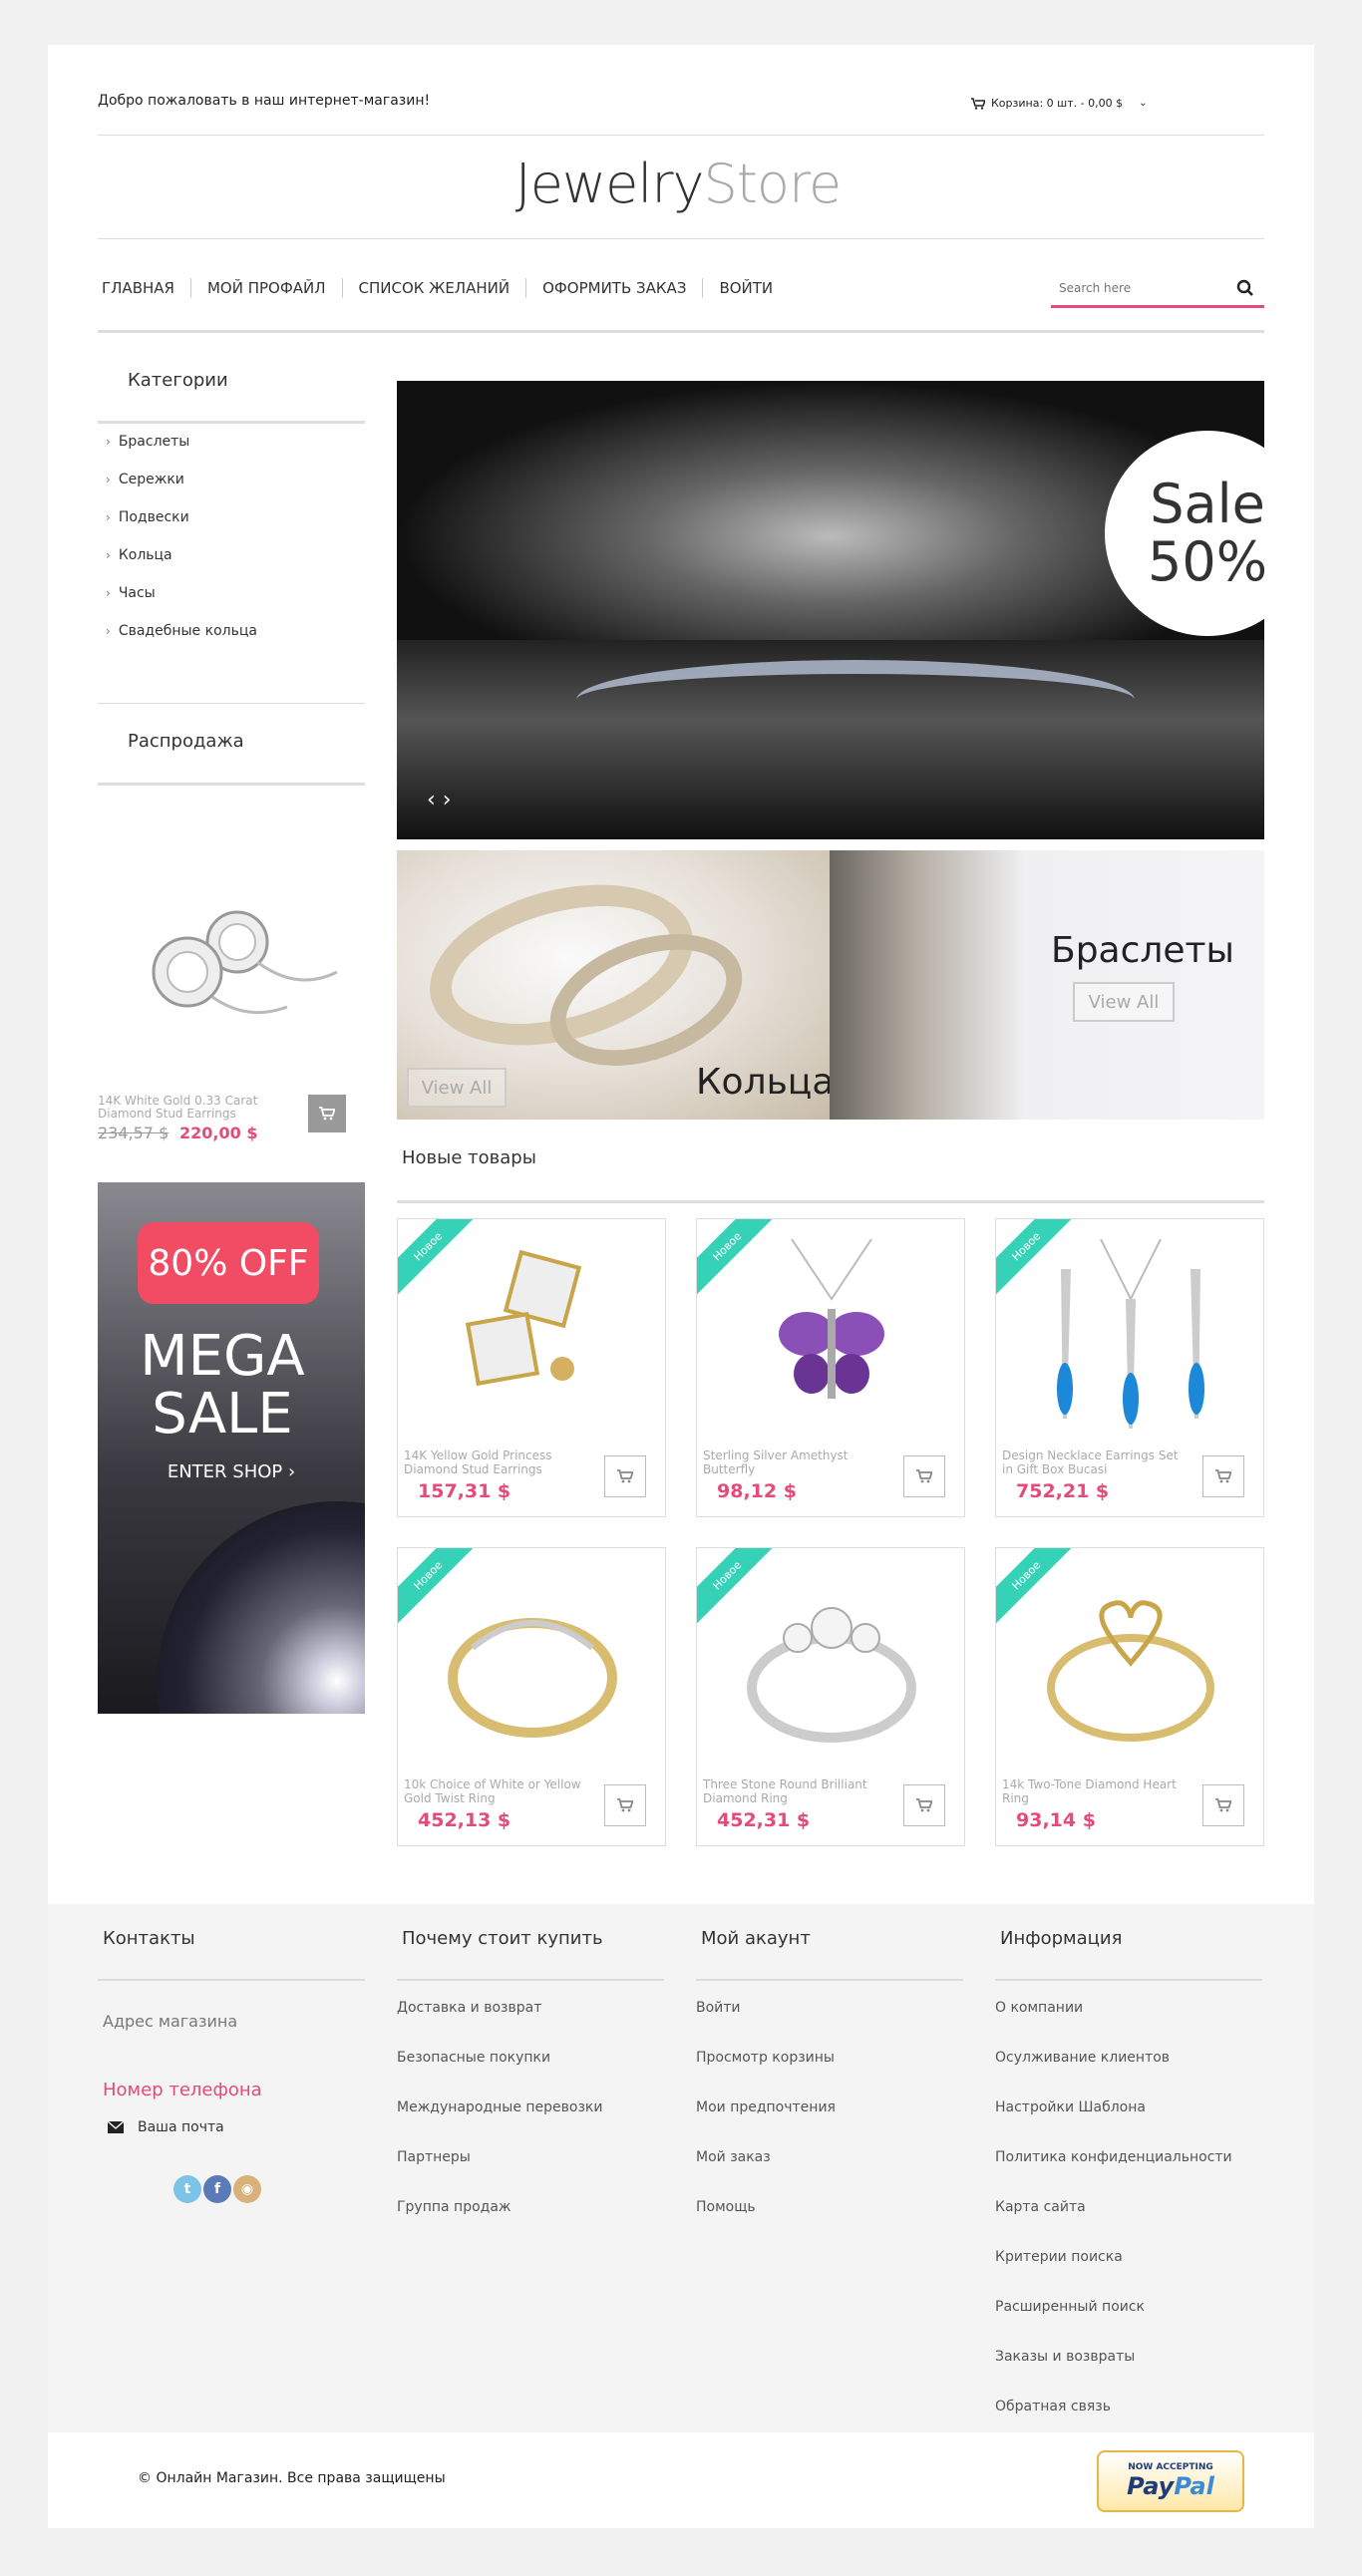  I want to click on facebook-icon: f, so click(217, 2189).